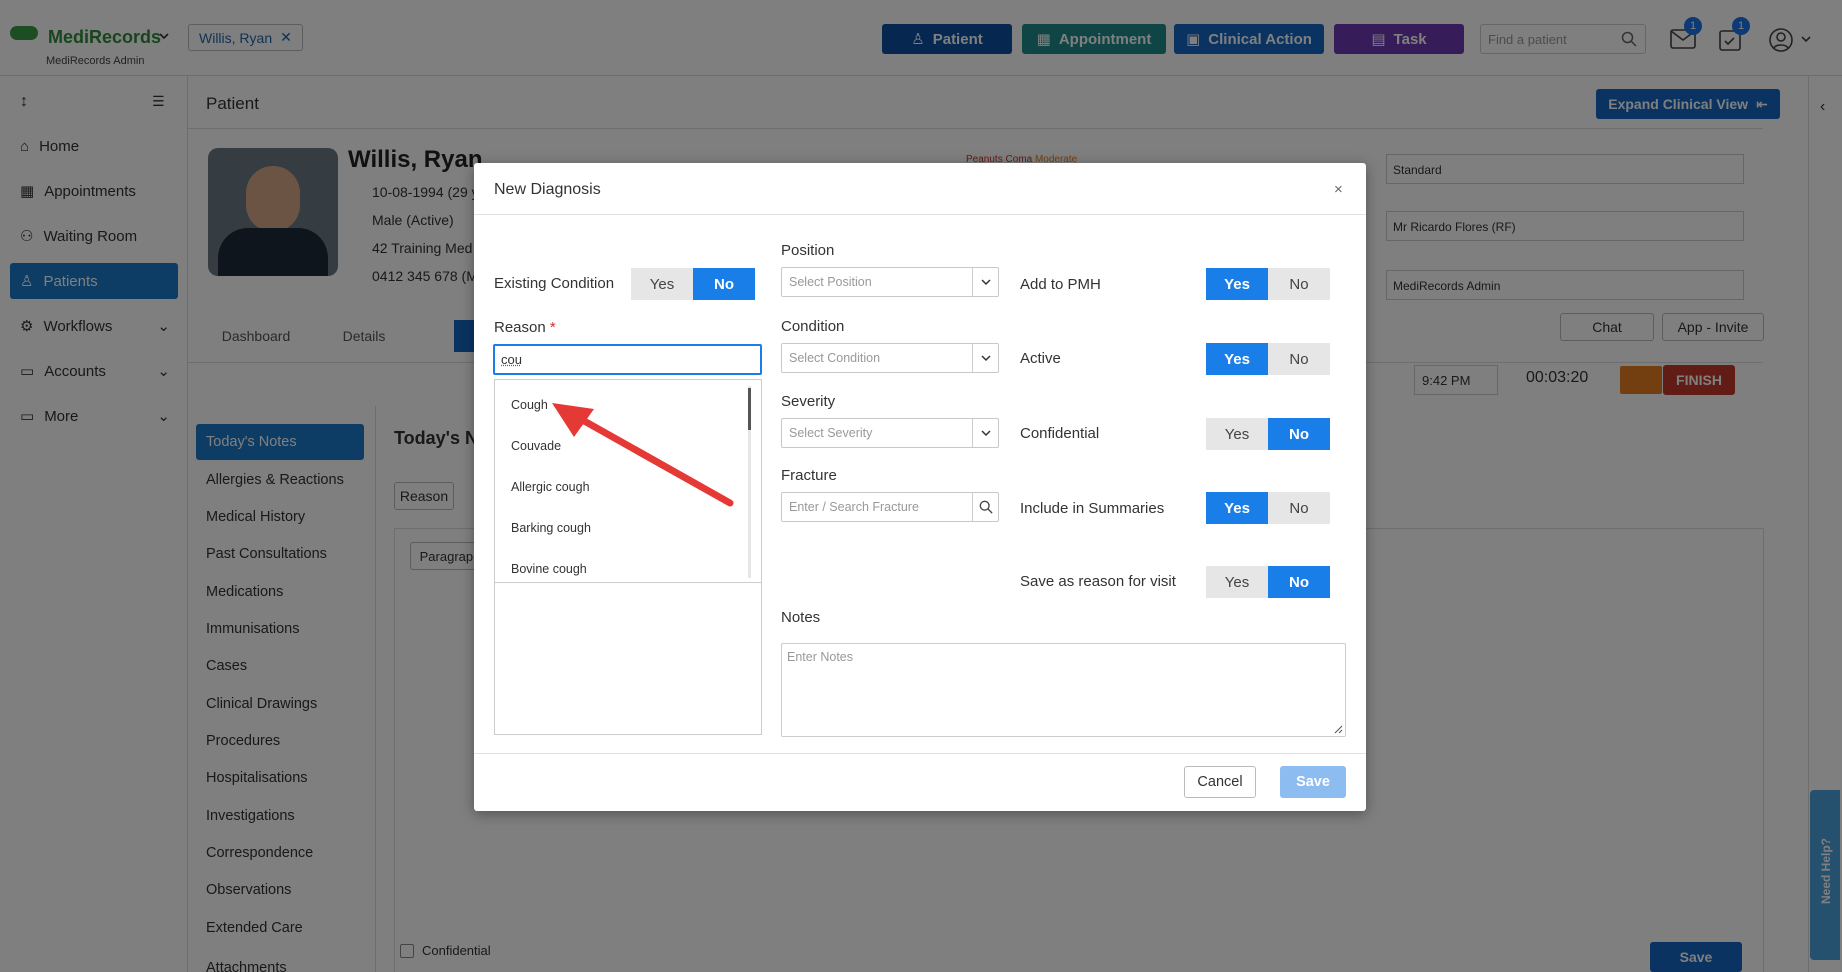 This screenshot has height=972, width=1842. I want to click on existing-condition-toggle: Yes No, so click(693, 284).